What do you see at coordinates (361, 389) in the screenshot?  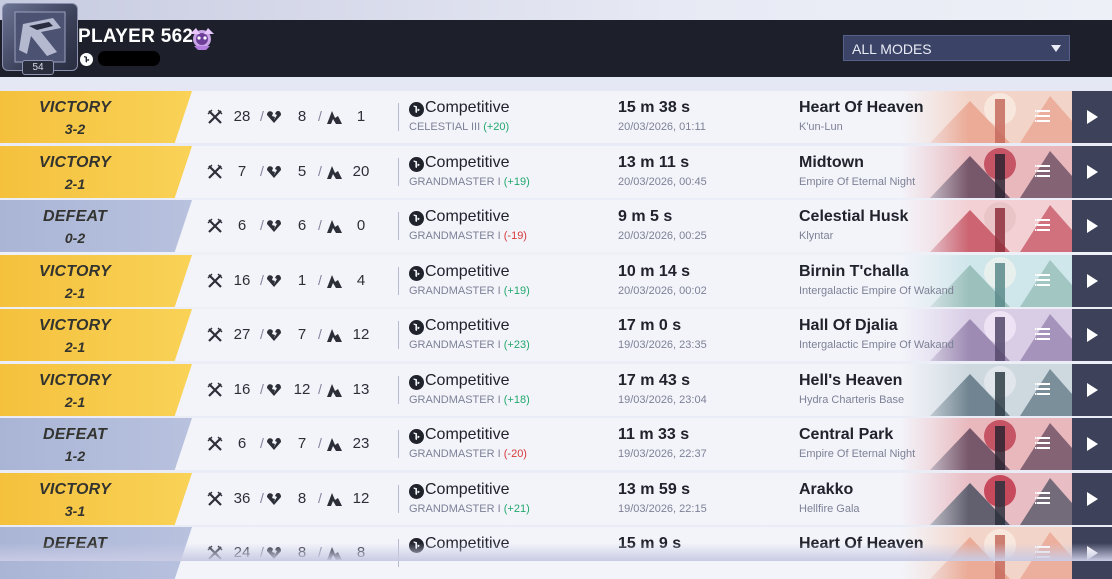 I see `assists-value: 13` at bounding box center [361, 389].